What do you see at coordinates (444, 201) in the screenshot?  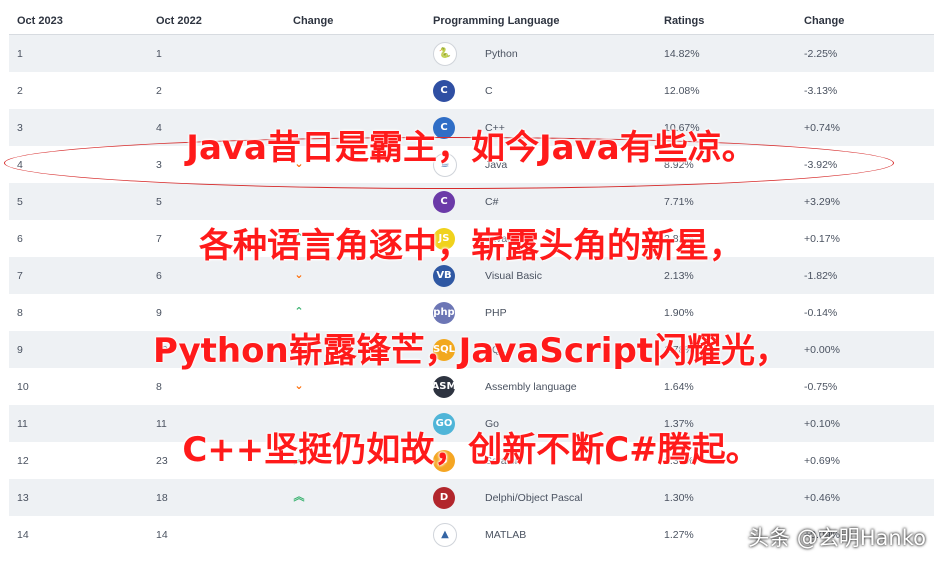 I see `csharp-icon: C` at bounding box center [444, 201].